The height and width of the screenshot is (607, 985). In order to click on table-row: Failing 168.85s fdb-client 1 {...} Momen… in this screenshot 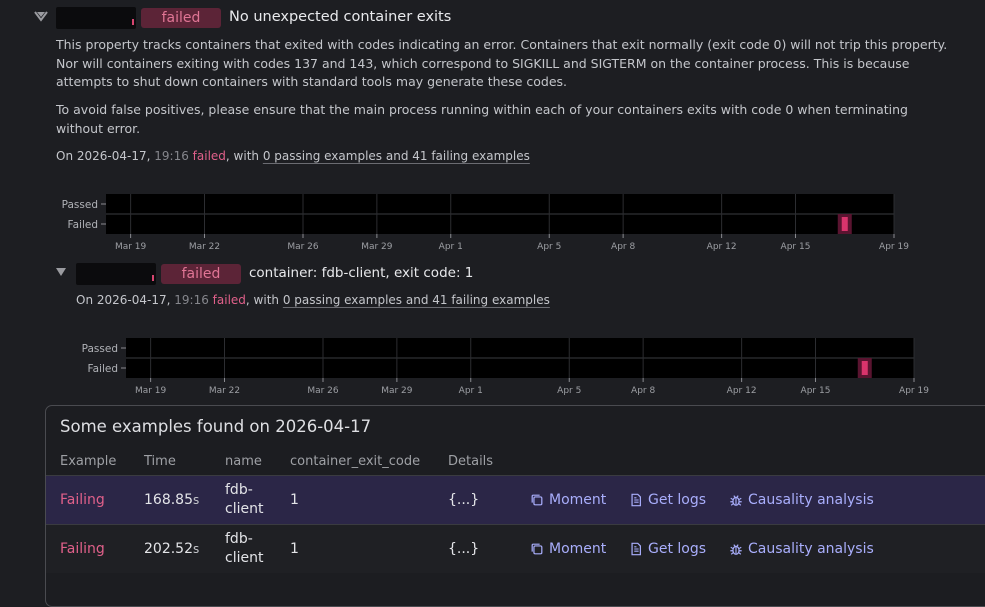, I will do `click(515, 499)`.